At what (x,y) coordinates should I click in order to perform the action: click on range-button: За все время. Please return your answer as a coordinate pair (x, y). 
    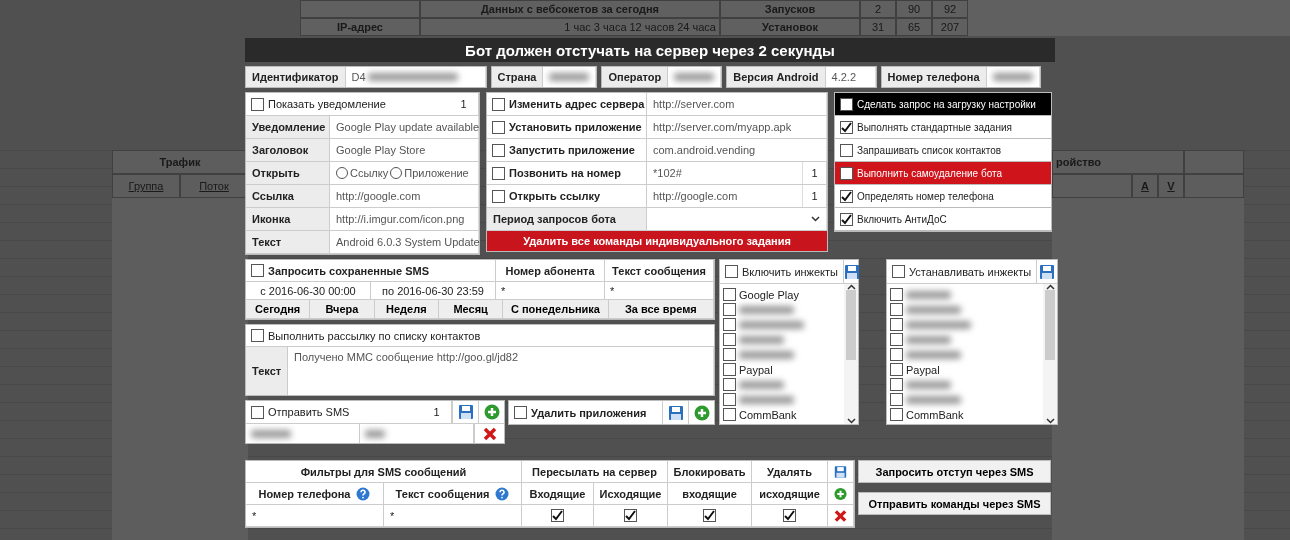
    Looking at the image, I should click on (661, 309).